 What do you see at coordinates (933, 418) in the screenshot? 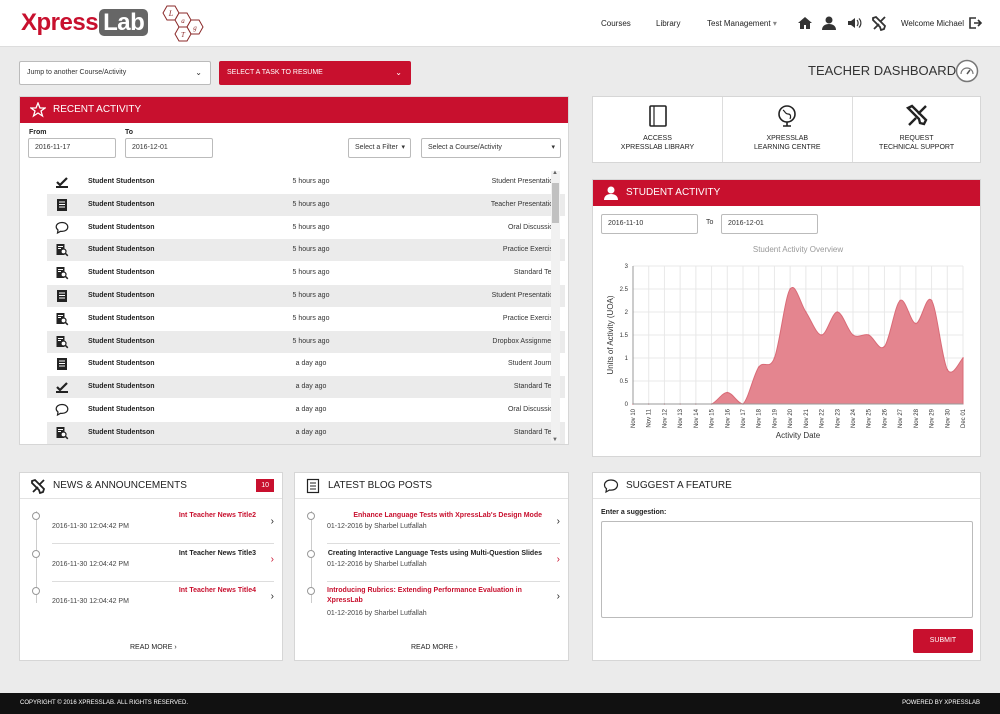
I see `x-tick-label: Nov 29` at bounding box center [933, 418].